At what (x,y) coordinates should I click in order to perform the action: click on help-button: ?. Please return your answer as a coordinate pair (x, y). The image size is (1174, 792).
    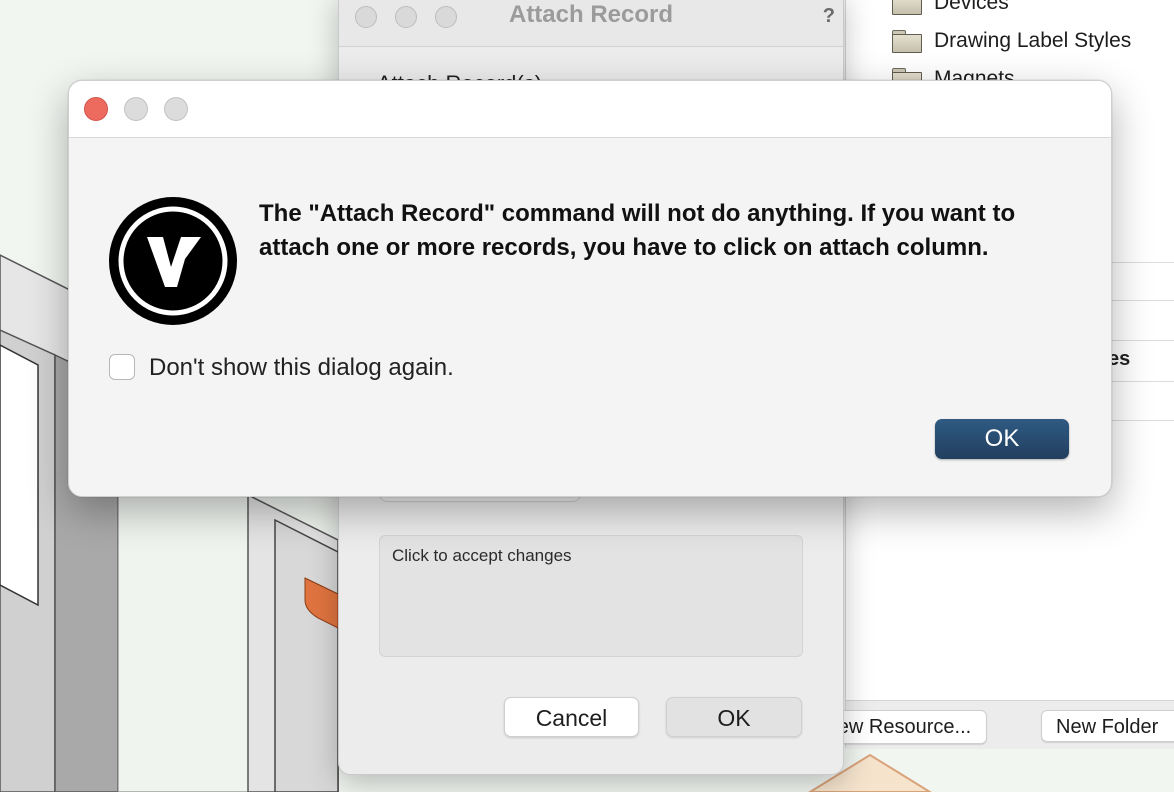
    Looking at the image, I should click on (829, 16).